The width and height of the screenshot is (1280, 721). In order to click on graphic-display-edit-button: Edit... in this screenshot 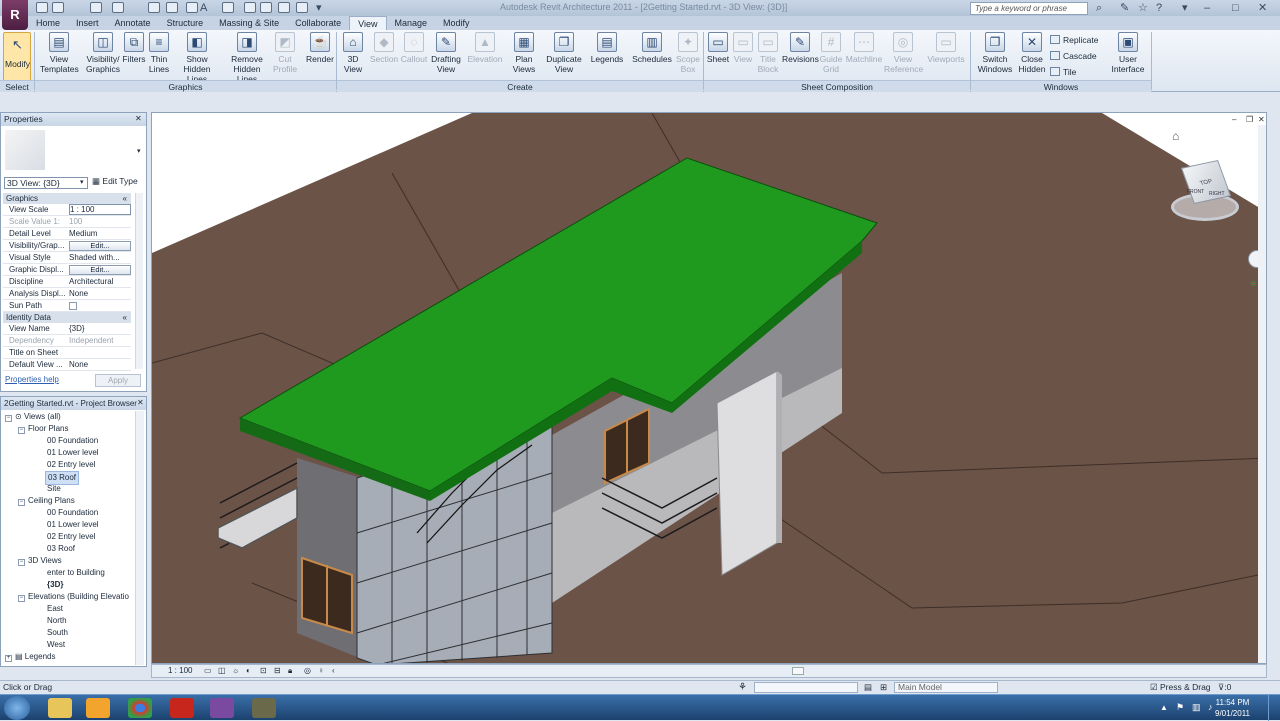, I will do `click(100, 270)`.